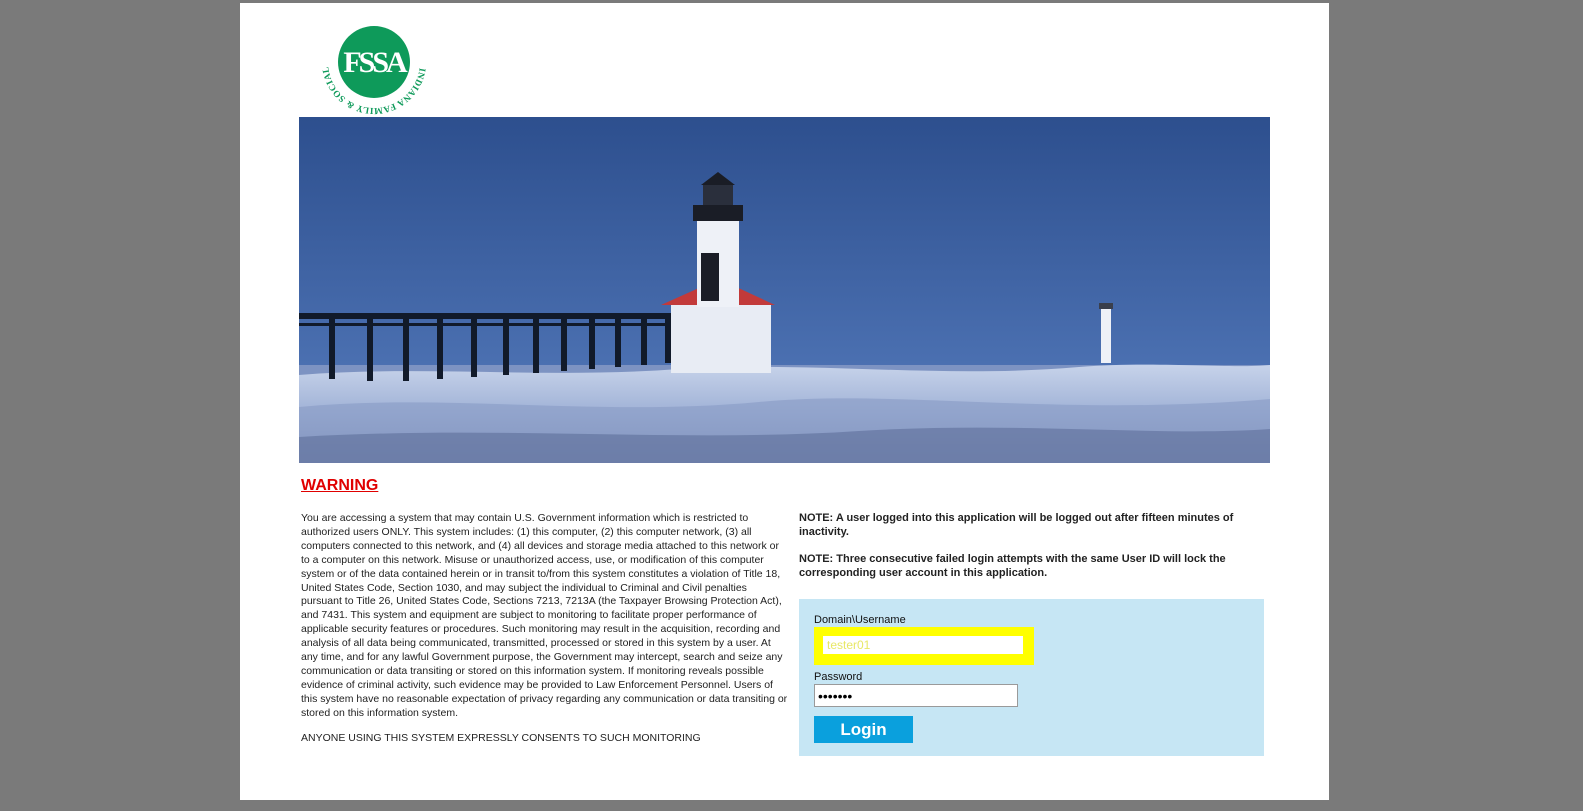 The width and height of the screenshot is (1583, 811). What do you see at coordinates (860, 620) in the screenshot?
I see `username-label: Domain\Username` at bounding box center [860, 620].